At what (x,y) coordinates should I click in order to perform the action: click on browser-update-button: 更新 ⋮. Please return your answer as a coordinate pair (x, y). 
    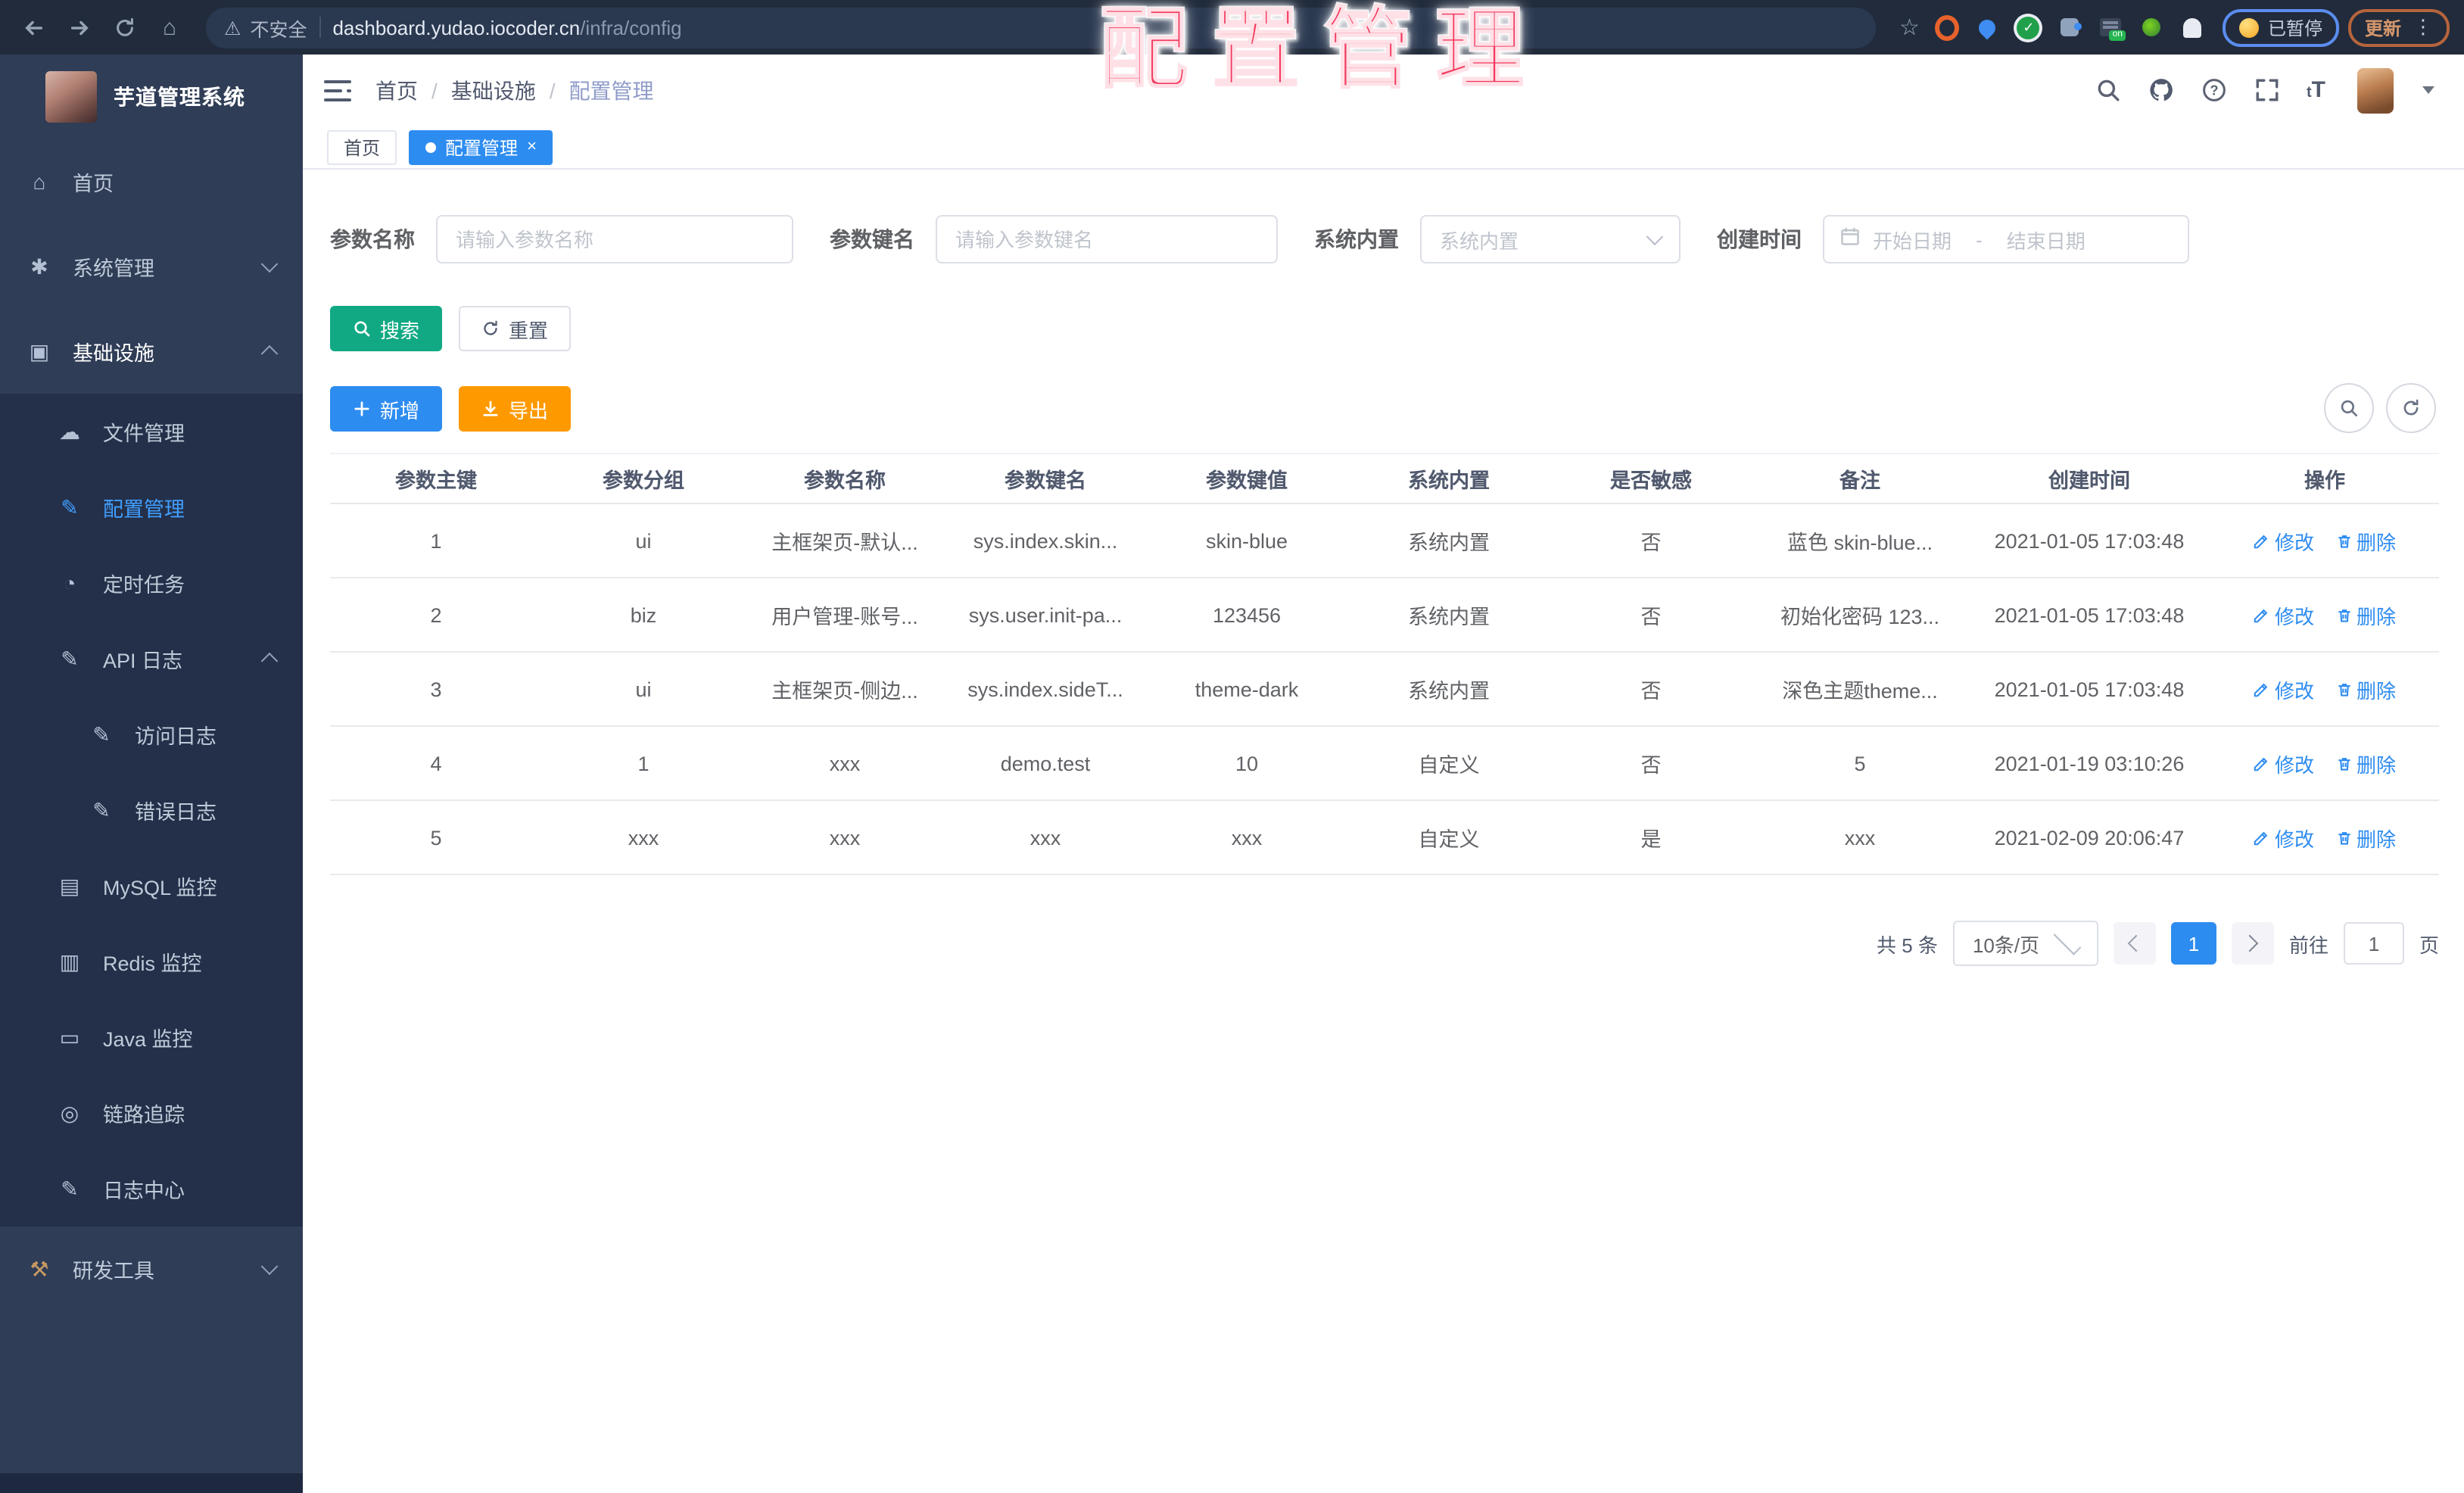
    Looking at the image, I should click on (2398, 27).